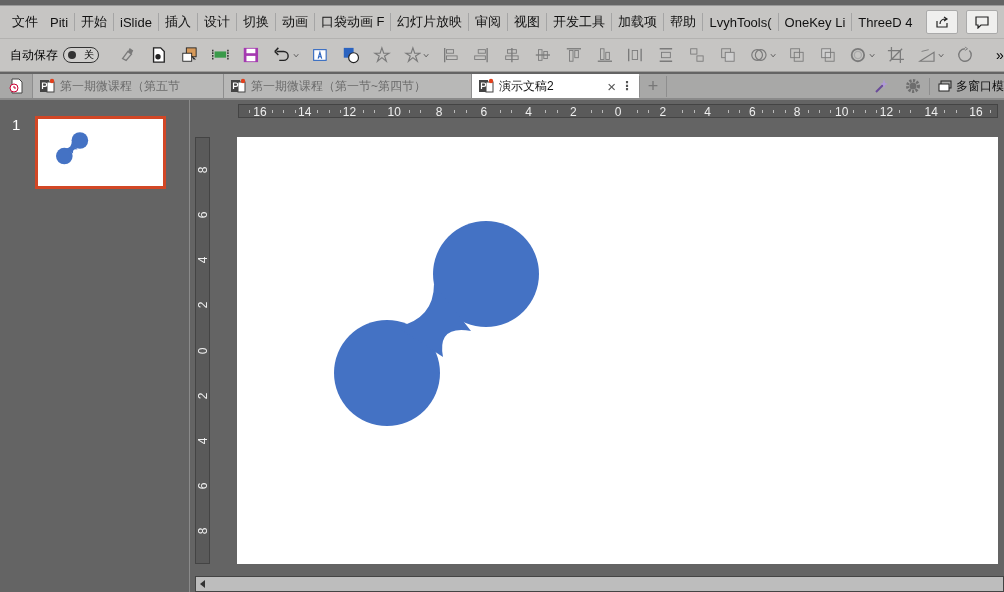 This screenshot has height=592, width=1004. What do you see at coordinates (740, 22) in the screenshot?
I see `menu-tab: LvyhTools(` at bounding box center [740, 22].